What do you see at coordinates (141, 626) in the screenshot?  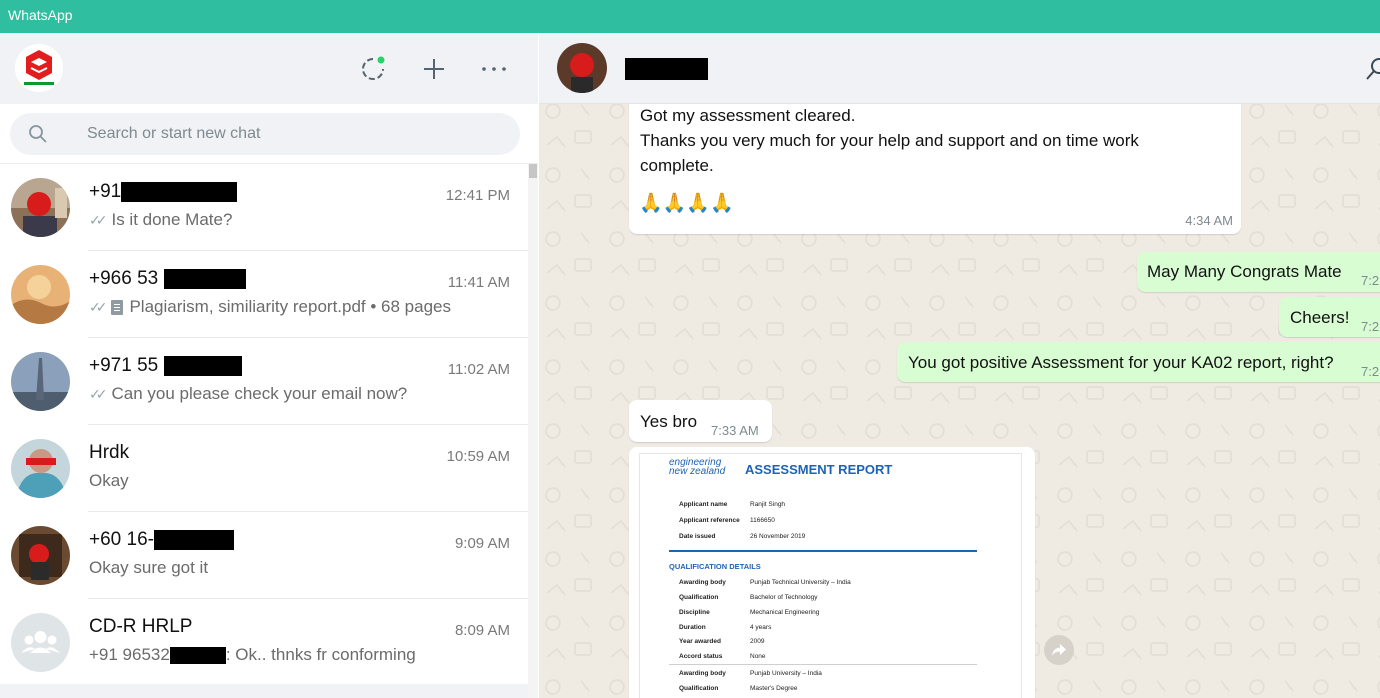 I see `chat-name: CD-R HRLP` at bounding box center [141, 626].